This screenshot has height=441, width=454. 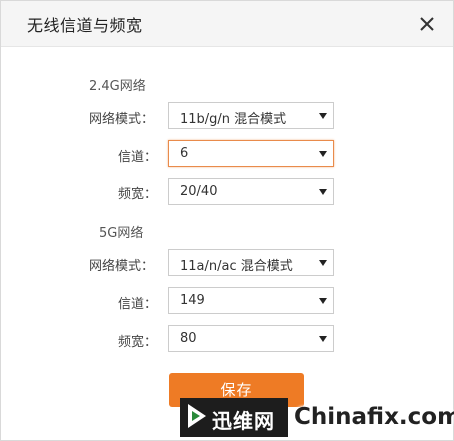 I want to click on mode-label-24g: 网络模式：, so click(x=122, y=119).